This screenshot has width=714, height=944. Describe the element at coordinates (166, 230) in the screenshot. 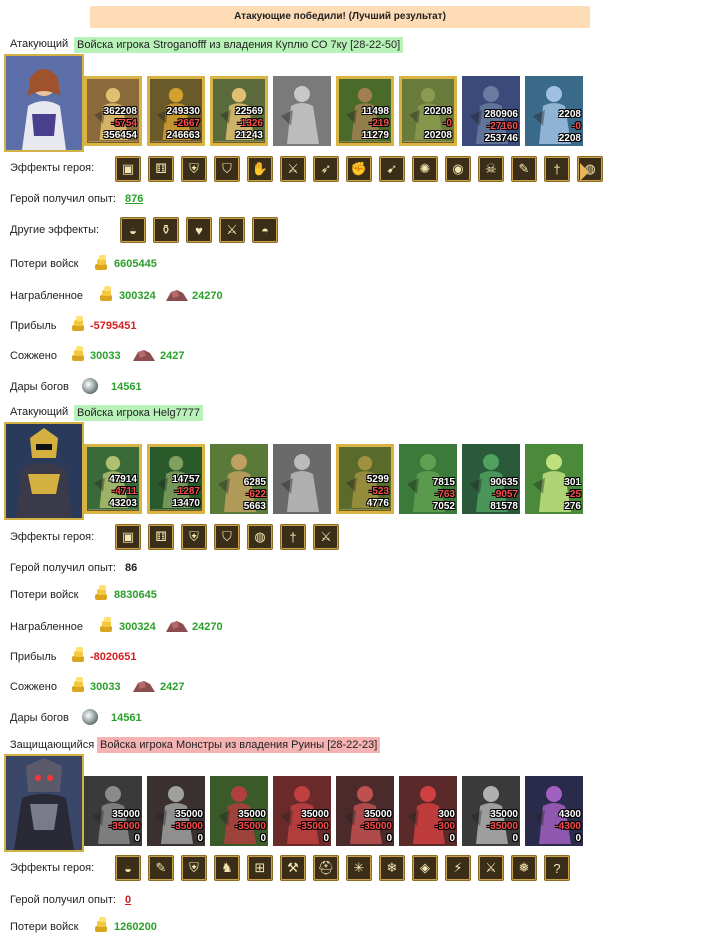

I see `potion-icon: ⚱` at that location.